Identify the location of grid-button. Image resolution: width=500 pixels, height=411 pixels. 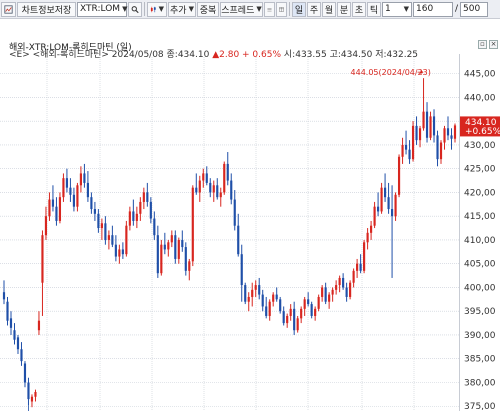
(269, 9).